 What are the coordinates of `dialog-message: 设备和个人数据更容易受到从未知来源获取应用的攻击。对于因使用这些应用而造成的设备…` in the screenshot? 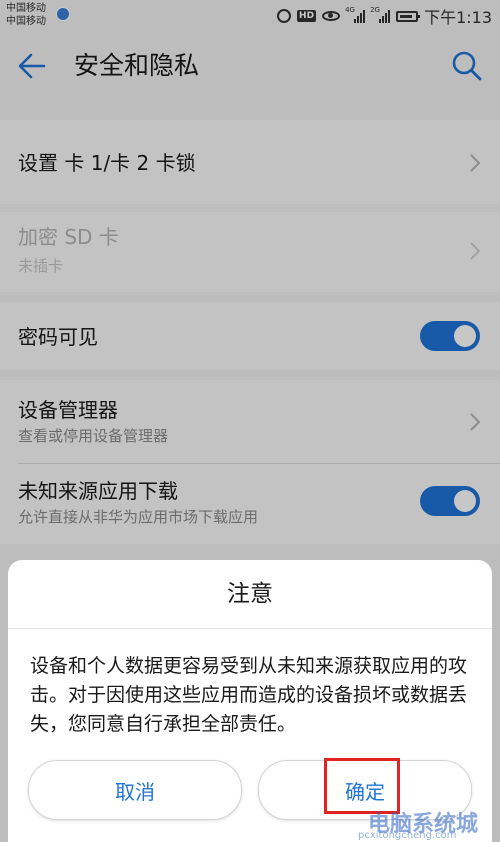 It's located at (249, 695).